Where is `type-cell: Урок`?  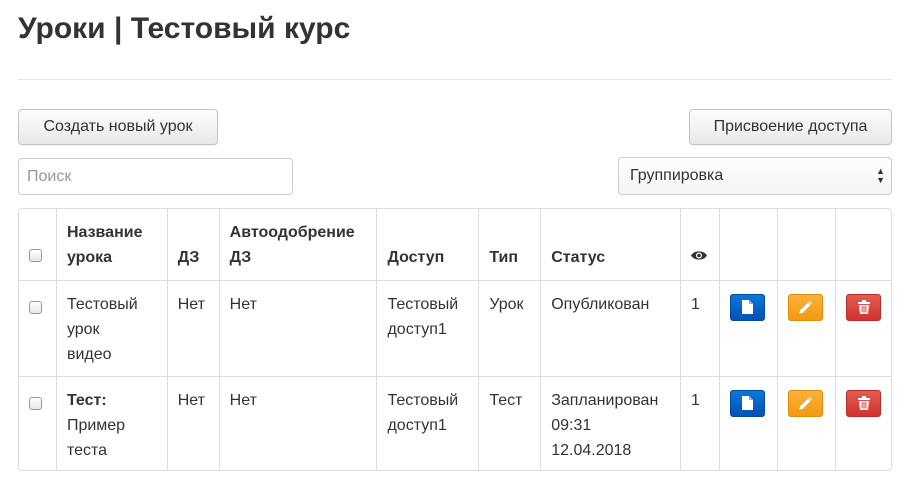 type-cell: Урок is located at coordinates (510, 328).